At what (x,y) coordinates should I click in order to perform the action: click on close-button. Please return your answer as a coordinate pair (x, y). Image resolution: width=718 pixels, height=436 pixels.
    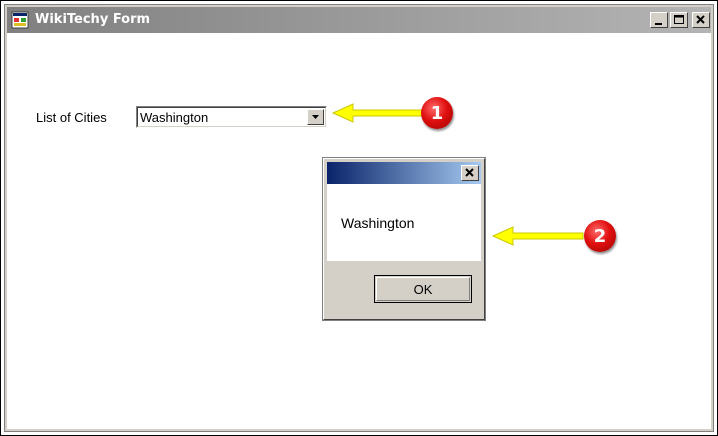
    Looking at the image, I should click on (701, 20).